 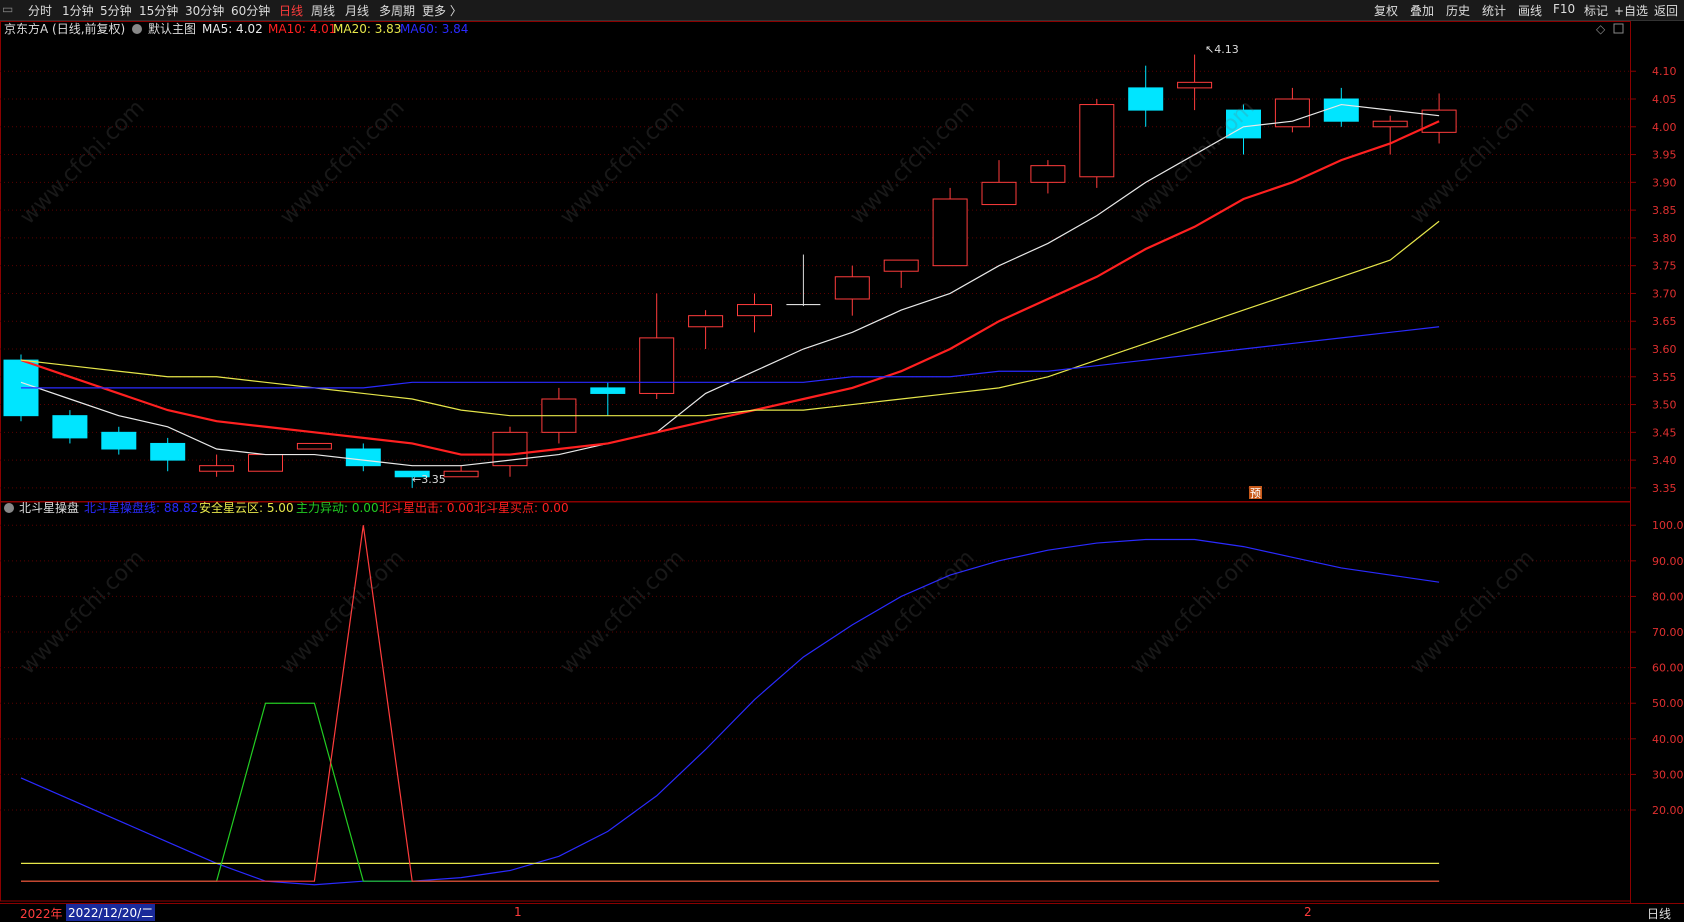 I want to click on price-tick-label: 3.60, so click(x=1664, y=349).